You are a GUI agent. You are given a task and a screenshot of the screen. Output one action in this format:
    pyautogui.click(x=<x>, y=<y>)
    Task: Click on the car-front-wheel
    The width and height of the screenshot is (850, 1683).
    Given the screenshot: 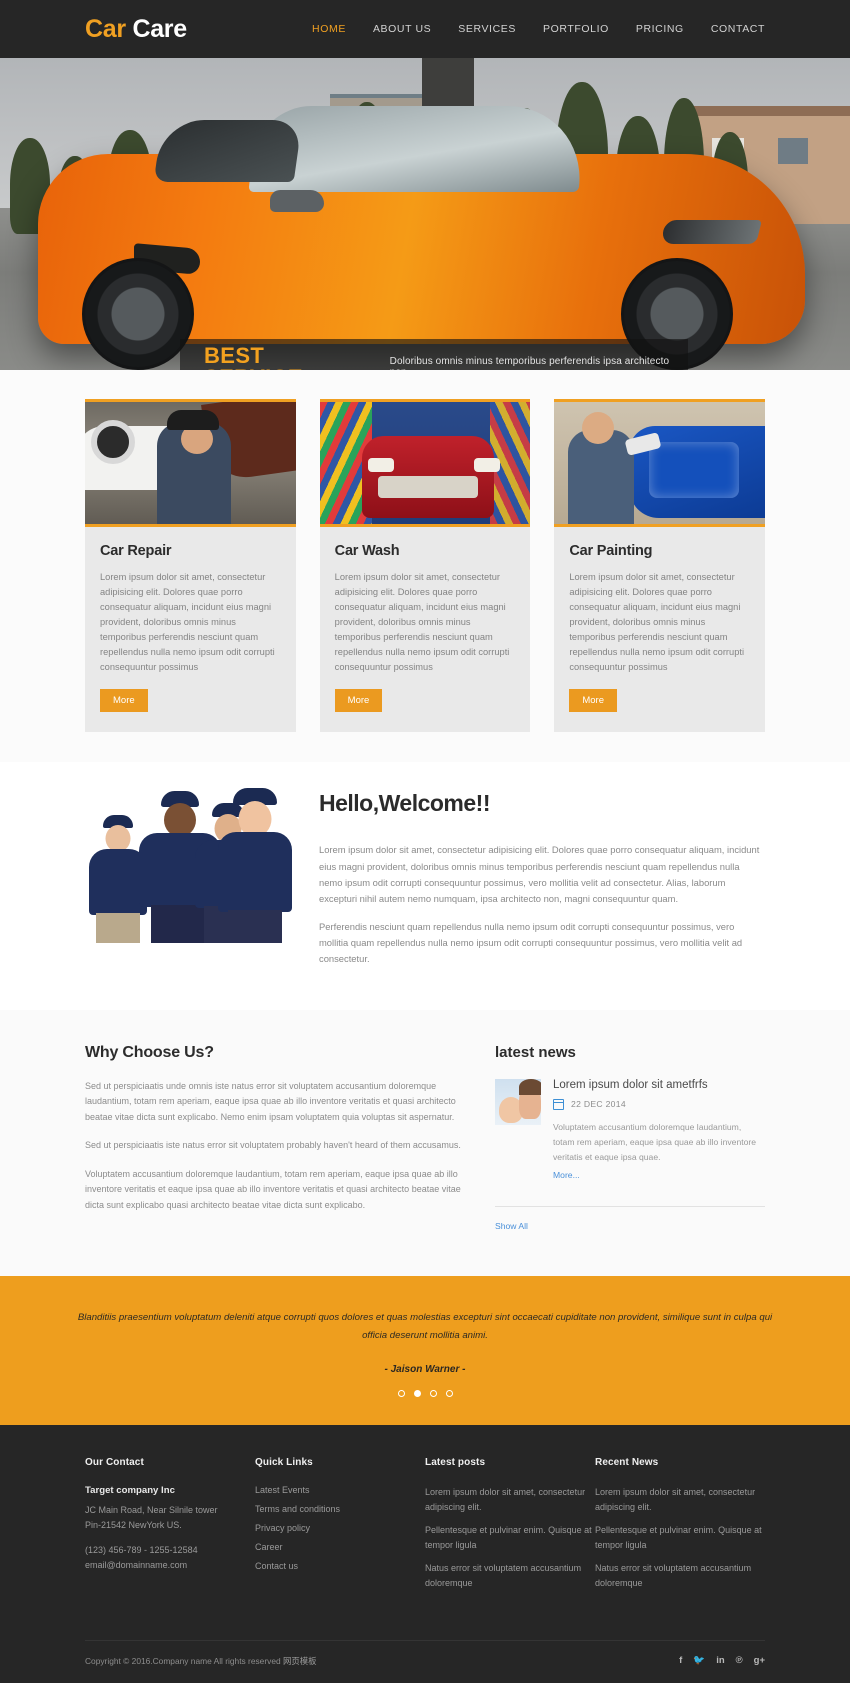 What is the action you would take?
    pyautogui.click(x=138, y=314)
    